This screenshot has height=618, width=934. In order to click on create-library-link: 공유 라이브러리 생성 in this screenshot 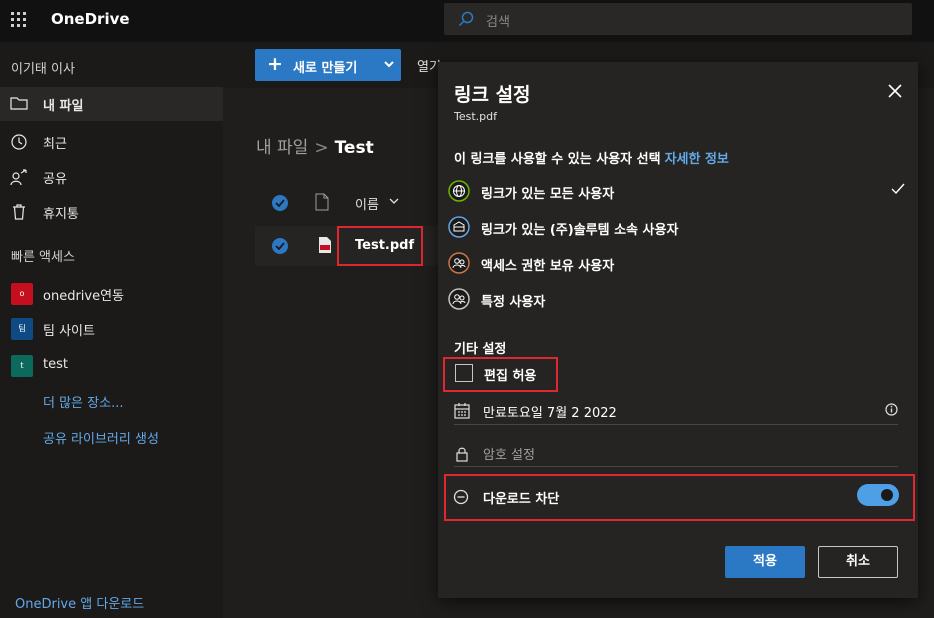, I will do `click(101, 437)`.